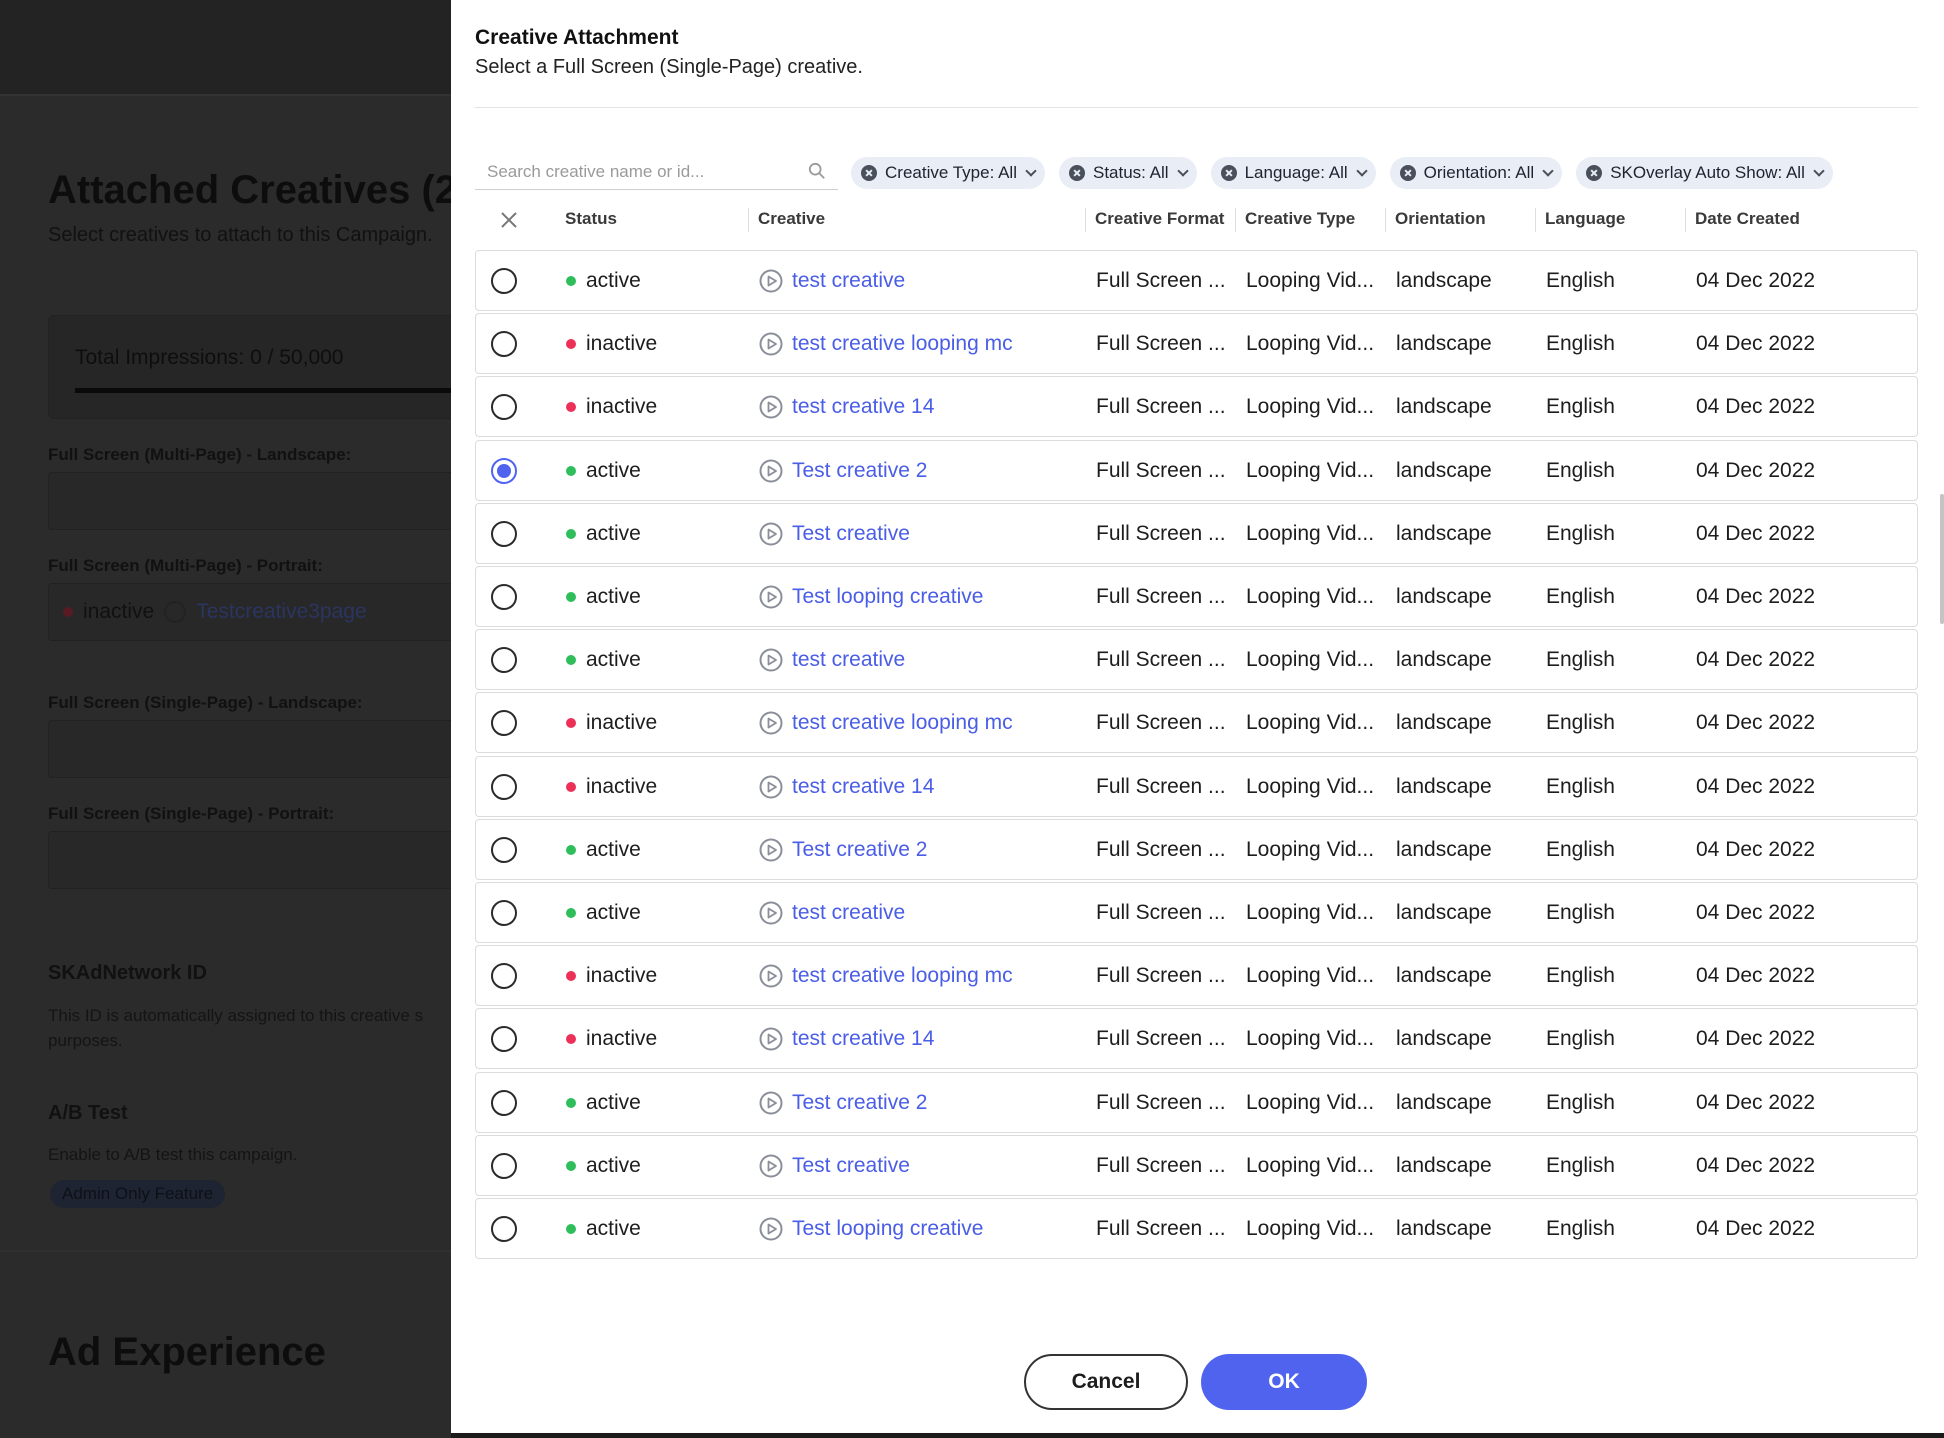 Image resolution: width=1944 pixels, height=1438 pixels. What do you see at coordinates (1295, 220) in the screenshot?
I see `column-creative-type: Creative Type` at bounding box center [1295, 220].